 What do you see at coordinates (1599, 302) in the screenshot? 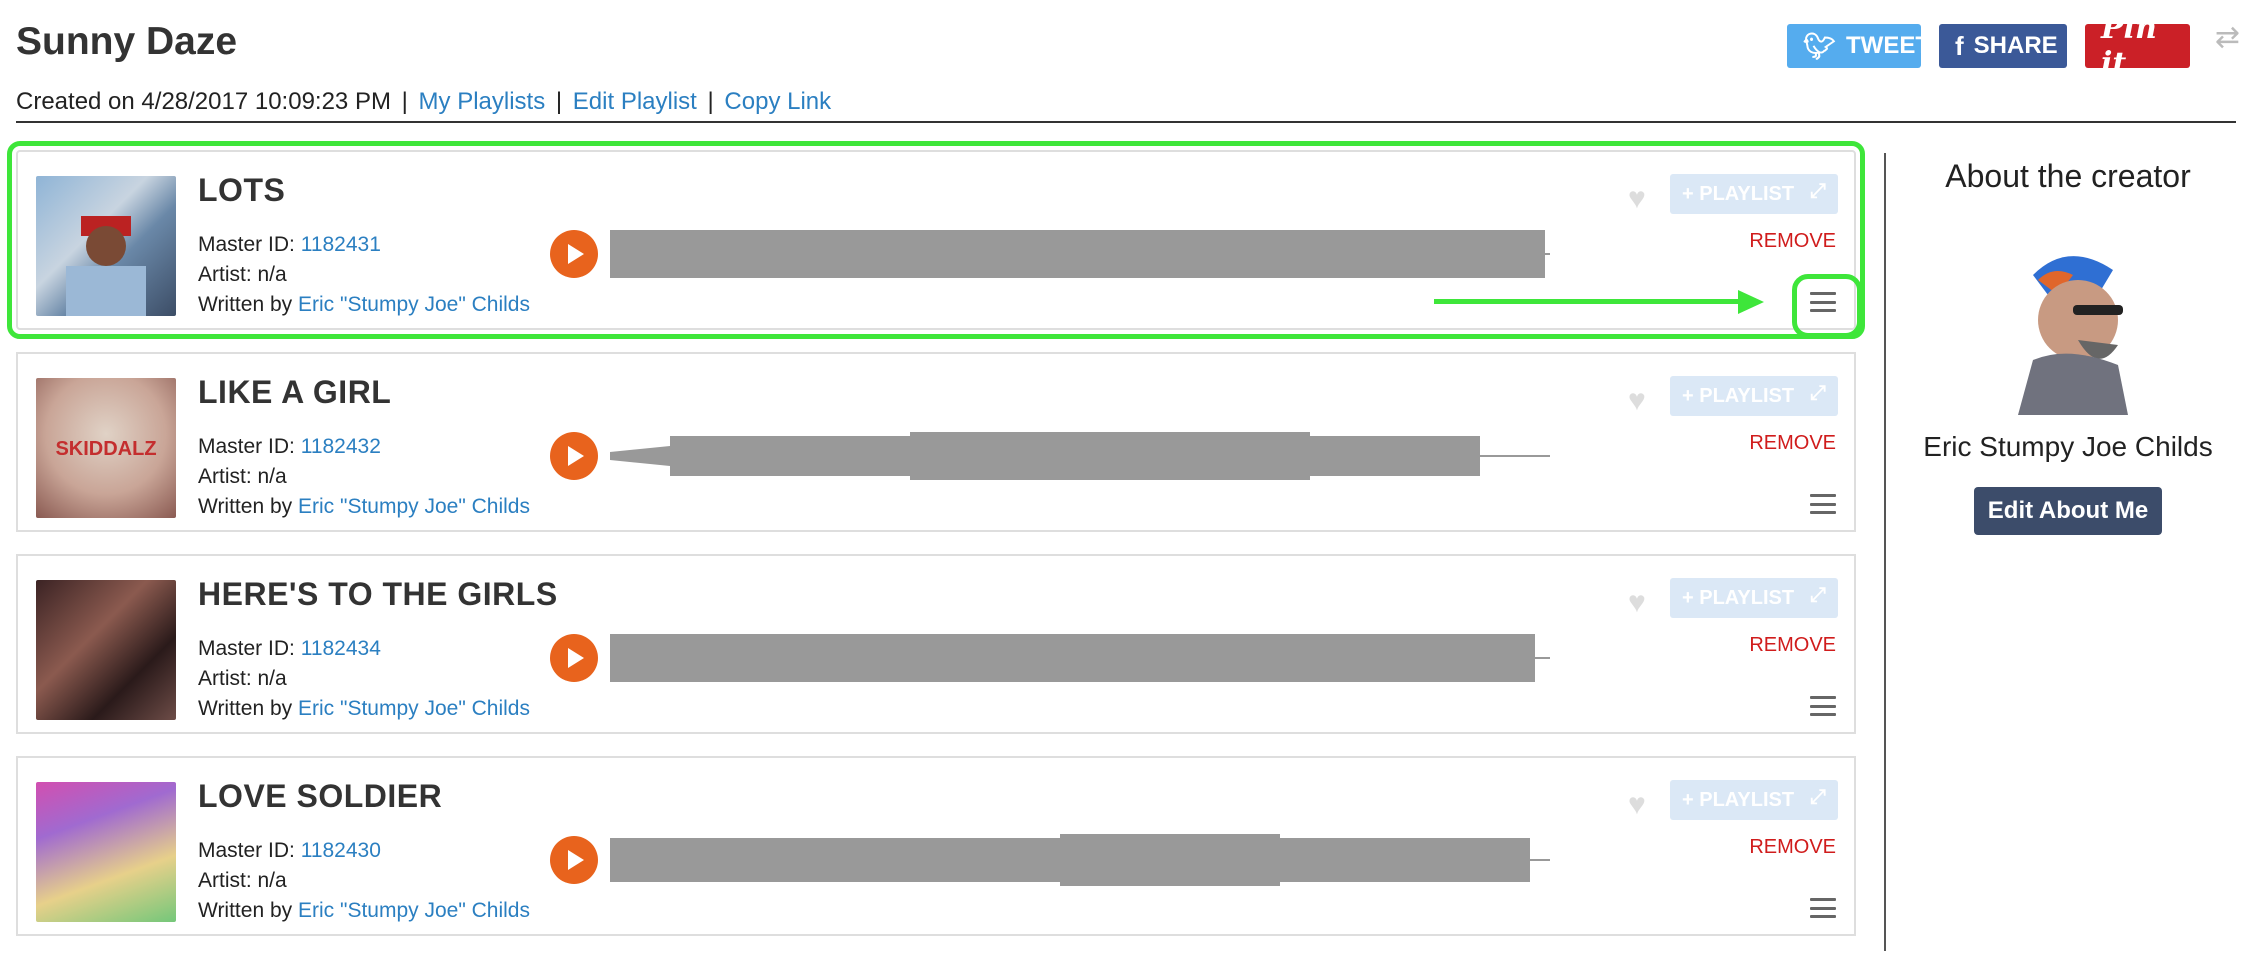
I see `annotation-arrow` at bounding box center [1599, 302].